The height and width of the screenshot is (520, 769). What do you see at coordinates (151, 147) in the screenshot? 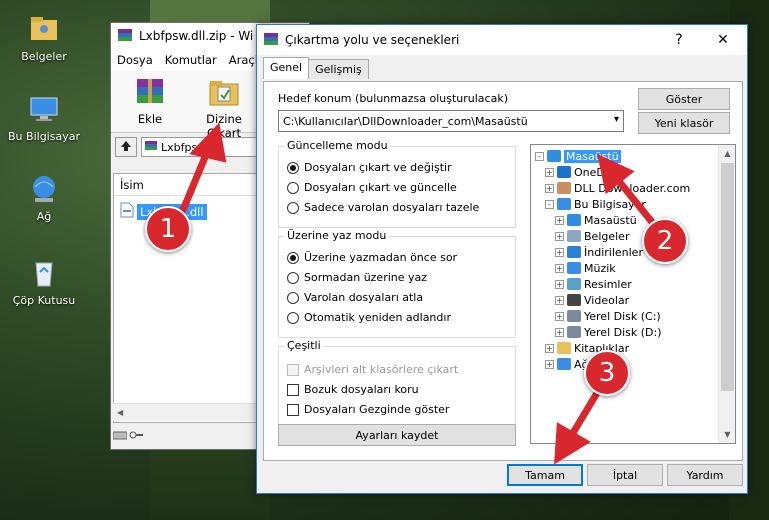
I see `archive-small-icon` at bounding box center [151, 147].